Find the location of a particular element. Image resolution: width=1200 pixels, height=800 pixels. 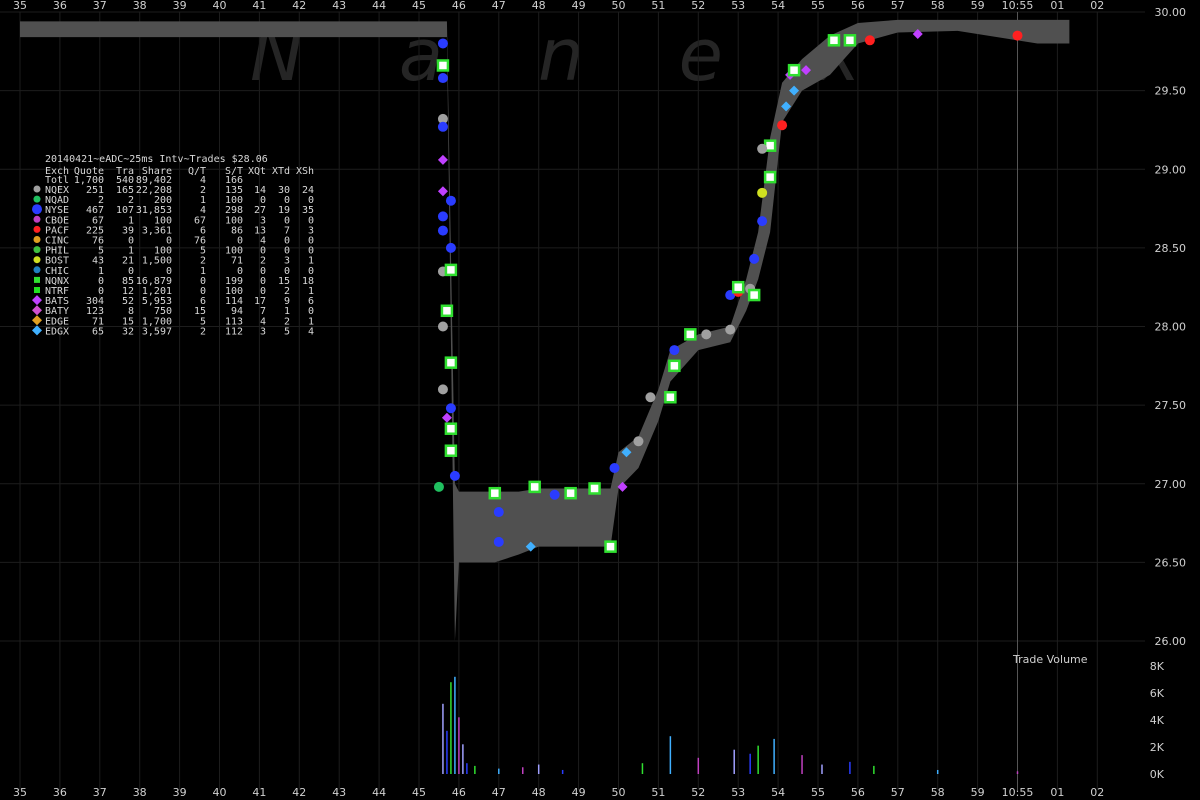

x-tick-bottom: 02 is located at coordinates (1097, 792).